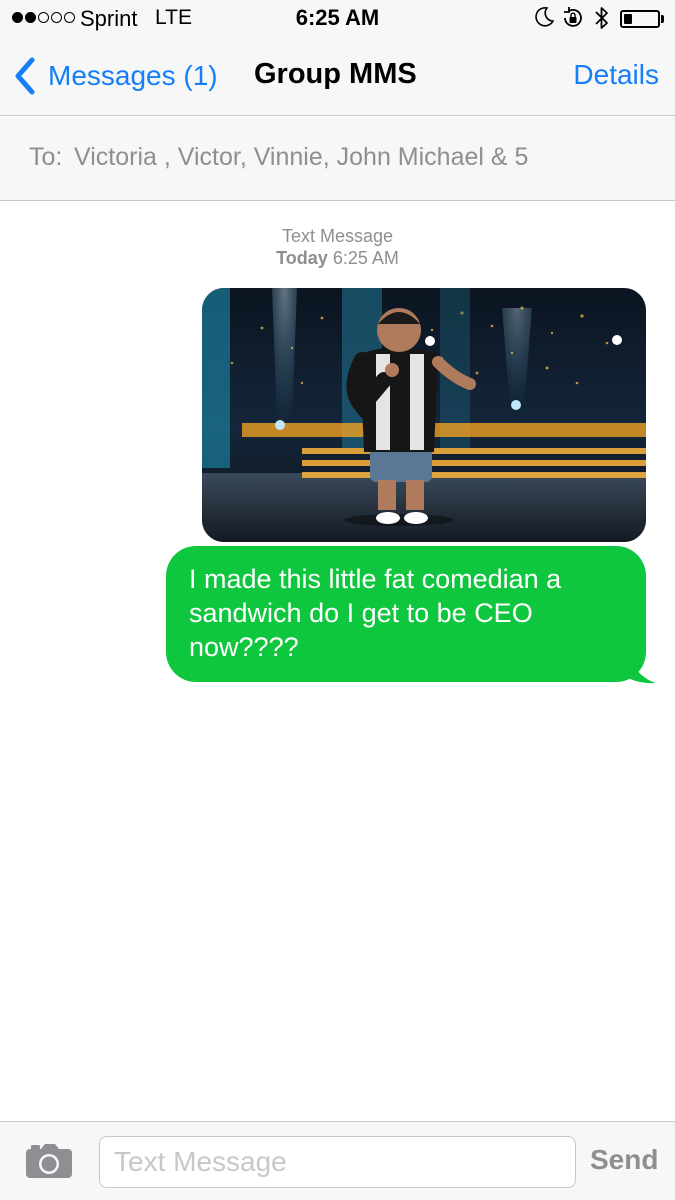  I want to click on navigation-bar: Messages (1) Group MMS Details, so click(337, 77).